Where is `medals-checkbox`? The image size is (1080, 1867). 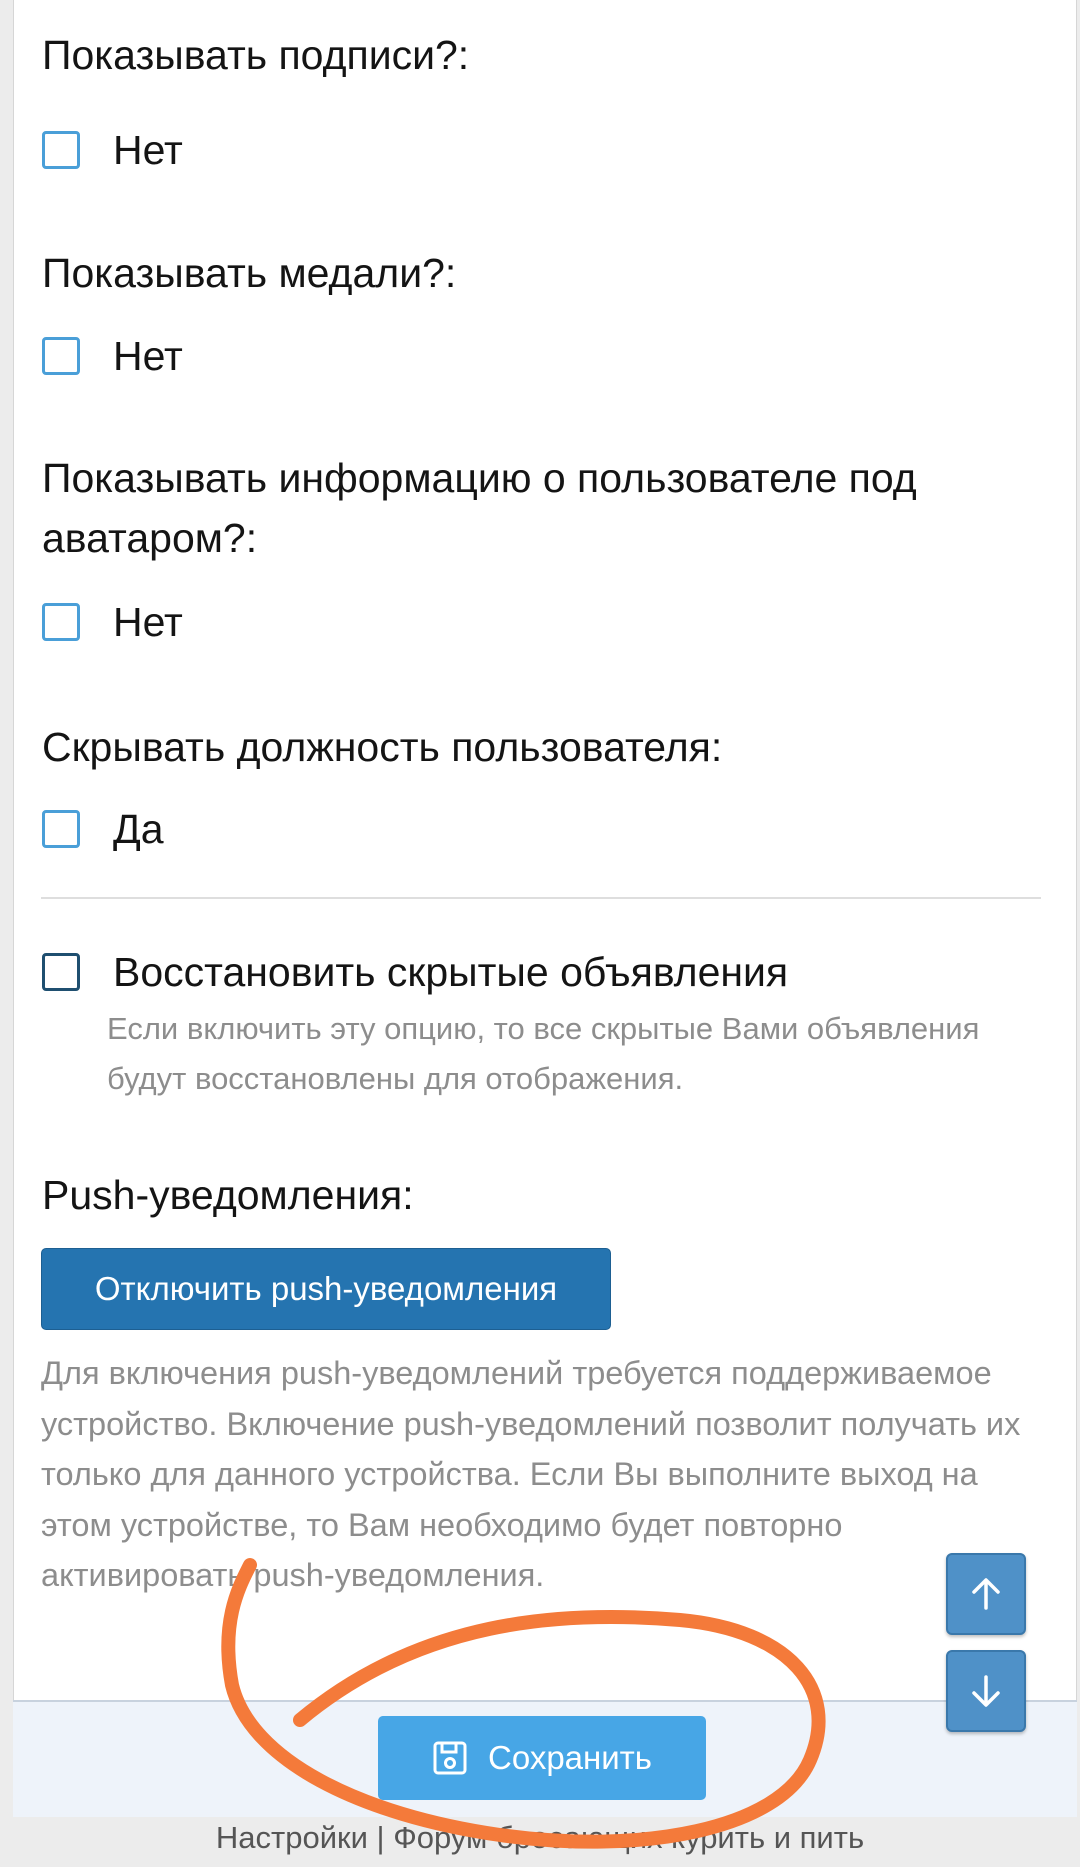 medals-checkbox is located at coordinates (61, 356).